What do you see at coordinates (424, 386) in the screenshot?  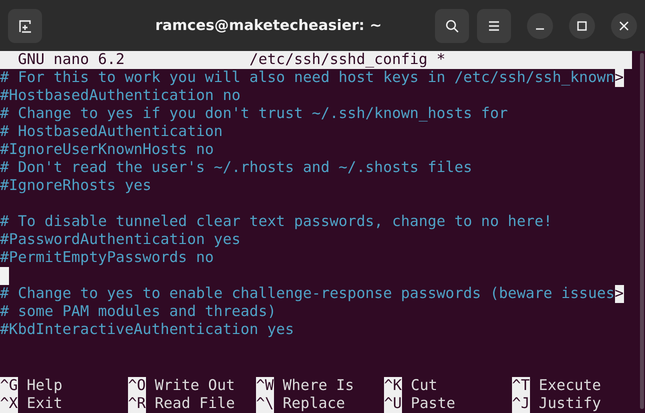 I see `shortcut-label: Cut` at bounding box center [424, 386].